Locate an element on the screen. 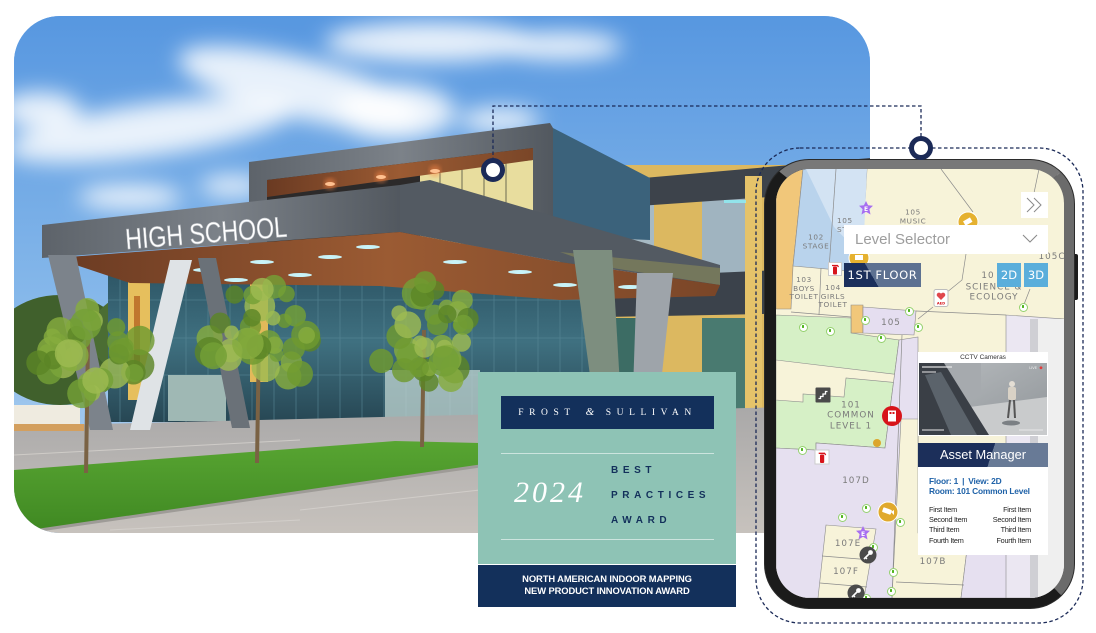  award-title-line: AWARD is located at coordinates (641, 520).